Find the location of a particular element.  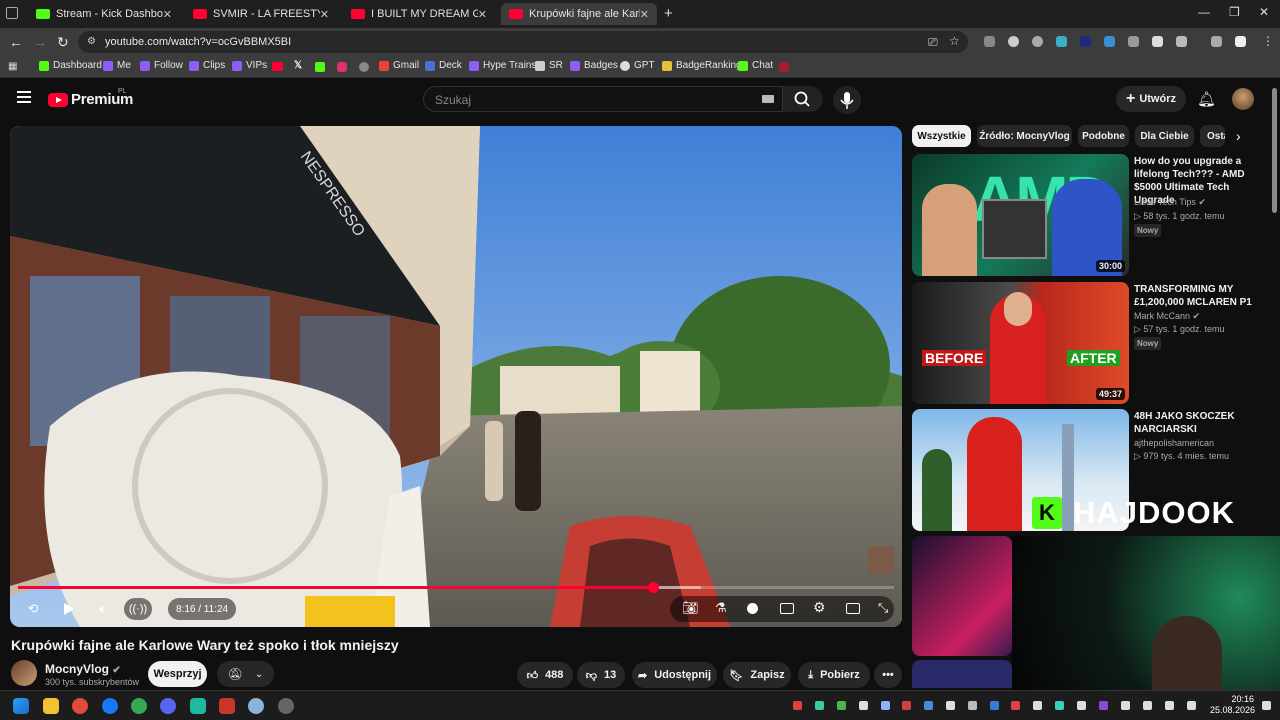

dislike-button: 👎︎ 13 is located at coordinates (601, 675).